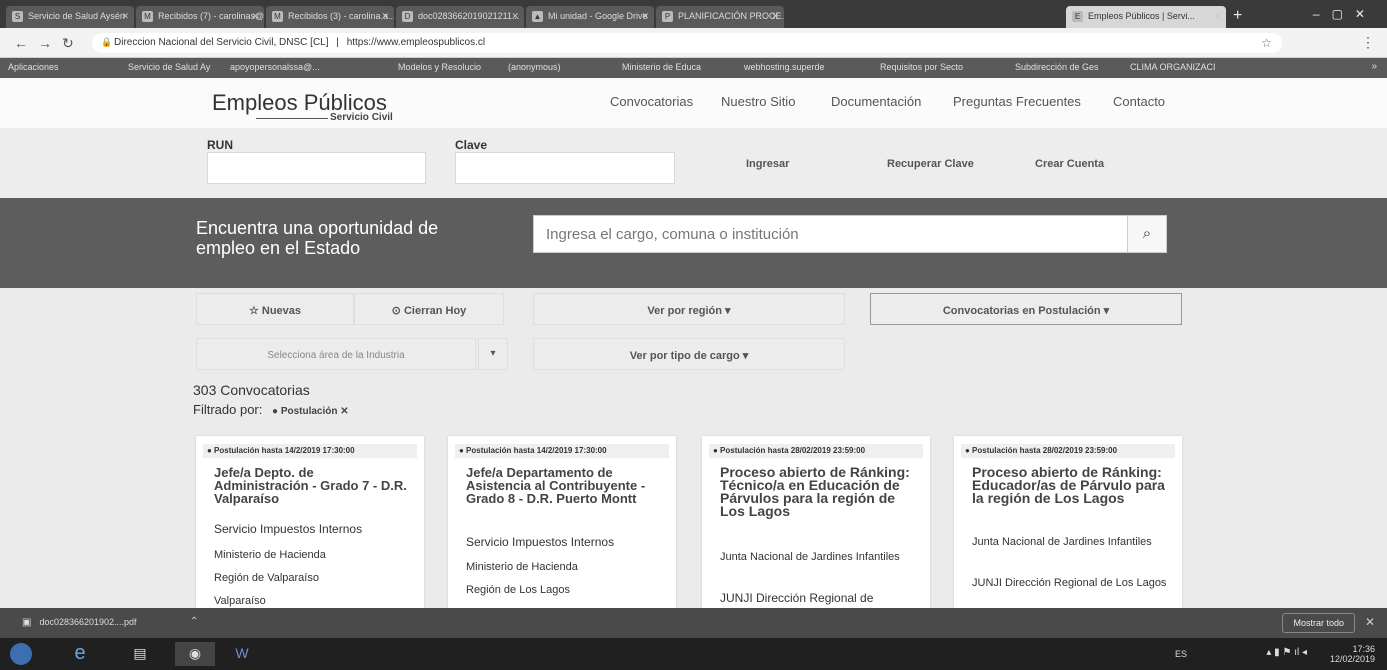  I want to click on filter-tag-postulacion: ● Postulación ✕, so click(310, 411).